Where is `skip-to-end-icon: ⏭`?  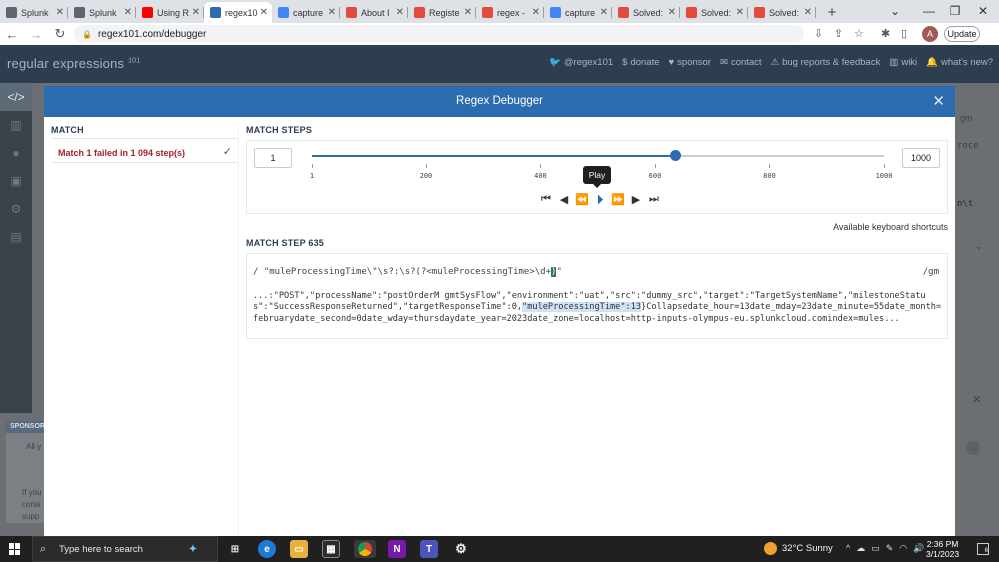
skip-to-end-icon: ⏭ is located at coordinates (654, 199).